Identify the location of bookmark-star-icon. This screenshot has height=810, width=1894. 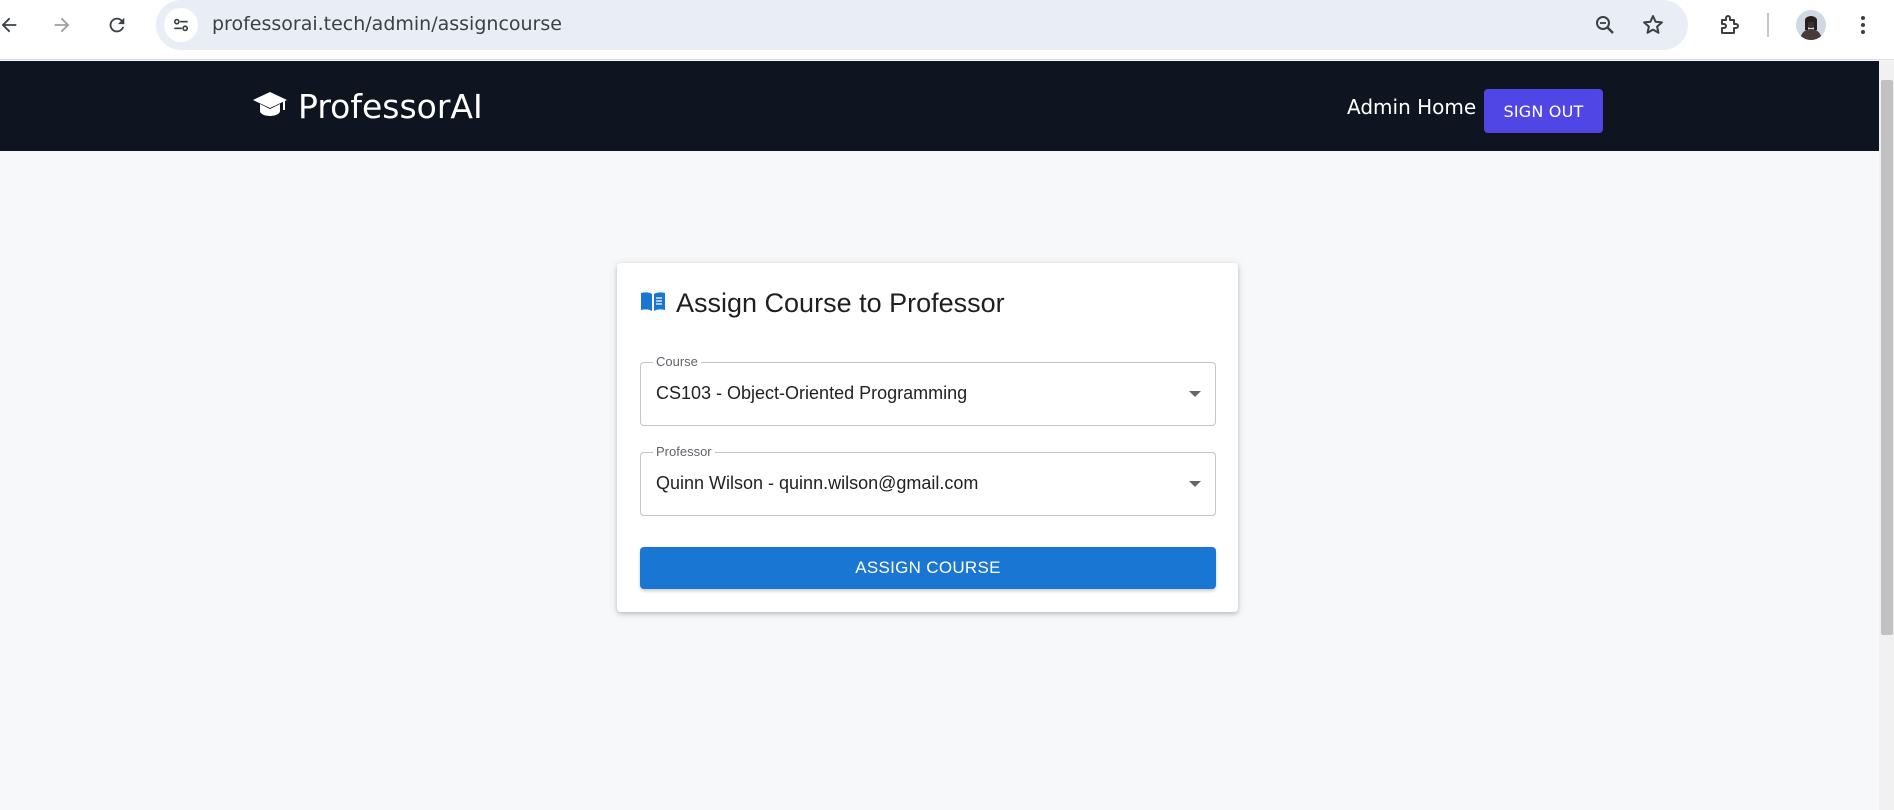
(1653, 25).